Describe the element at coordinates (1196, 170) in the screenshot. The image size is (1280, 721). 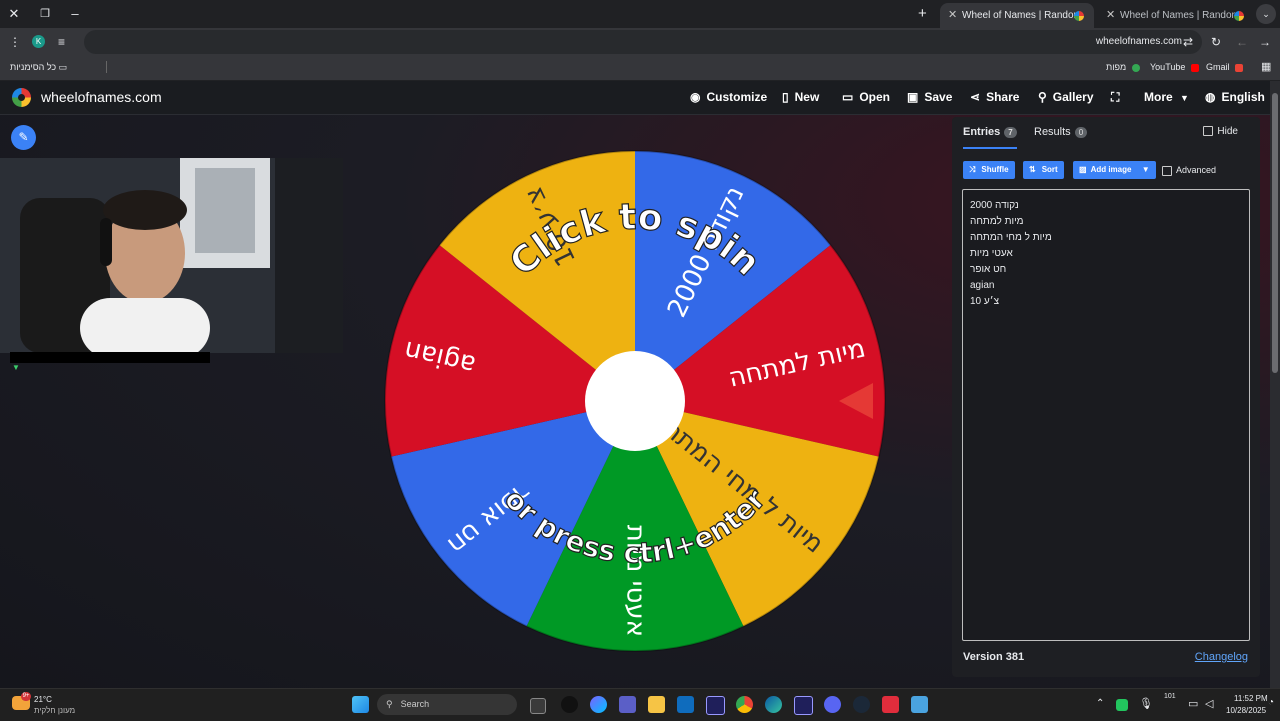
I see `advanced-label: Advanced` at that location.